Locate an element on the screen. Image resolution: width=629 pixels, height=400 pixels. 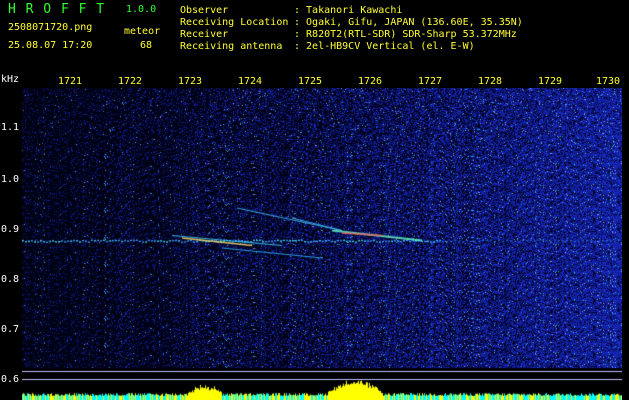
x-tick-1724: 1724 is located at coordinates (250, 81).